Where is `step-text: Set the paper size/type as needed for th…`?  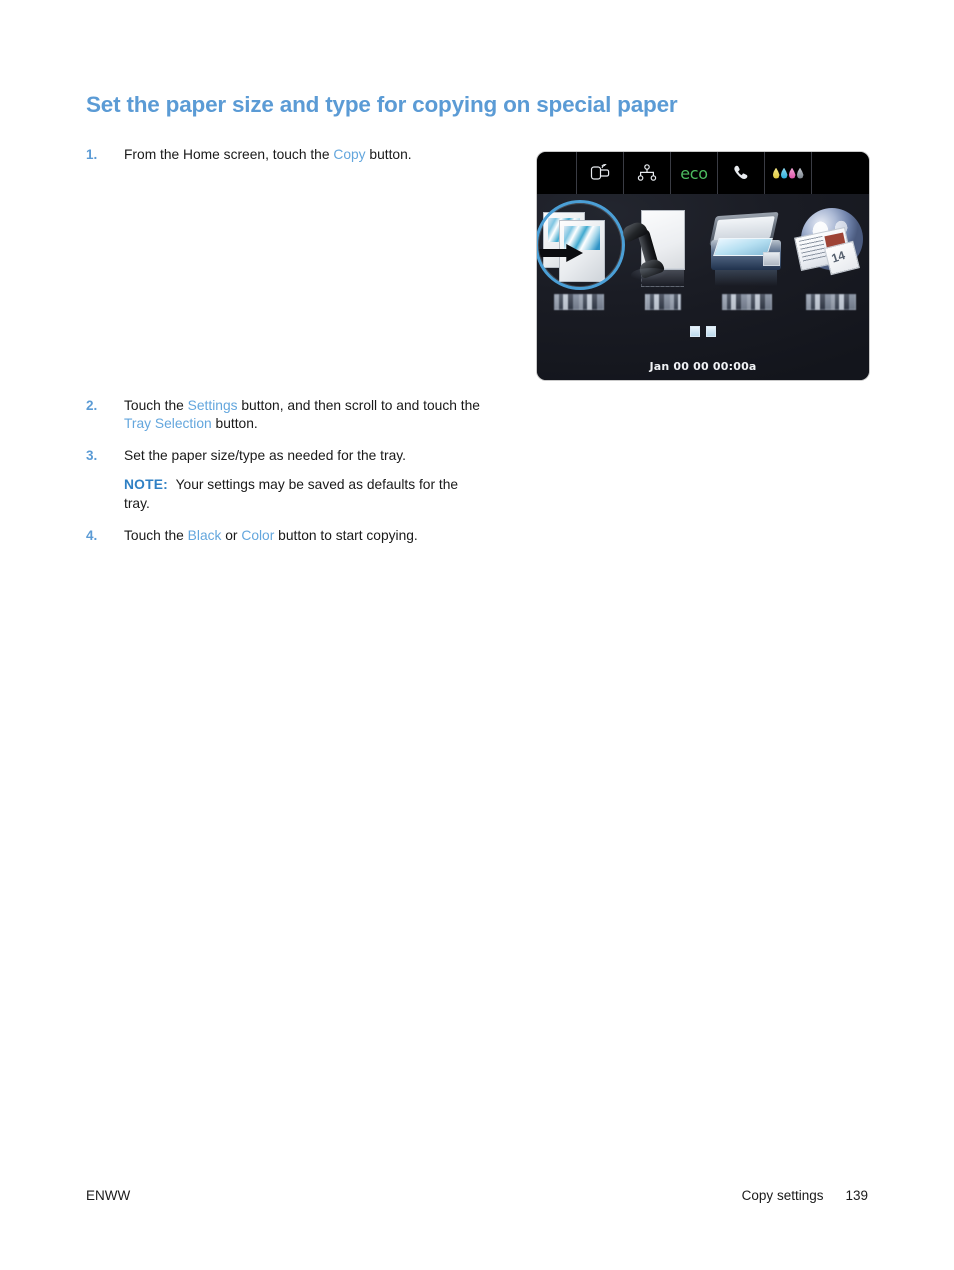
step-text: Set the paper size/type as needed for th… is located at coordinates (258, 456).